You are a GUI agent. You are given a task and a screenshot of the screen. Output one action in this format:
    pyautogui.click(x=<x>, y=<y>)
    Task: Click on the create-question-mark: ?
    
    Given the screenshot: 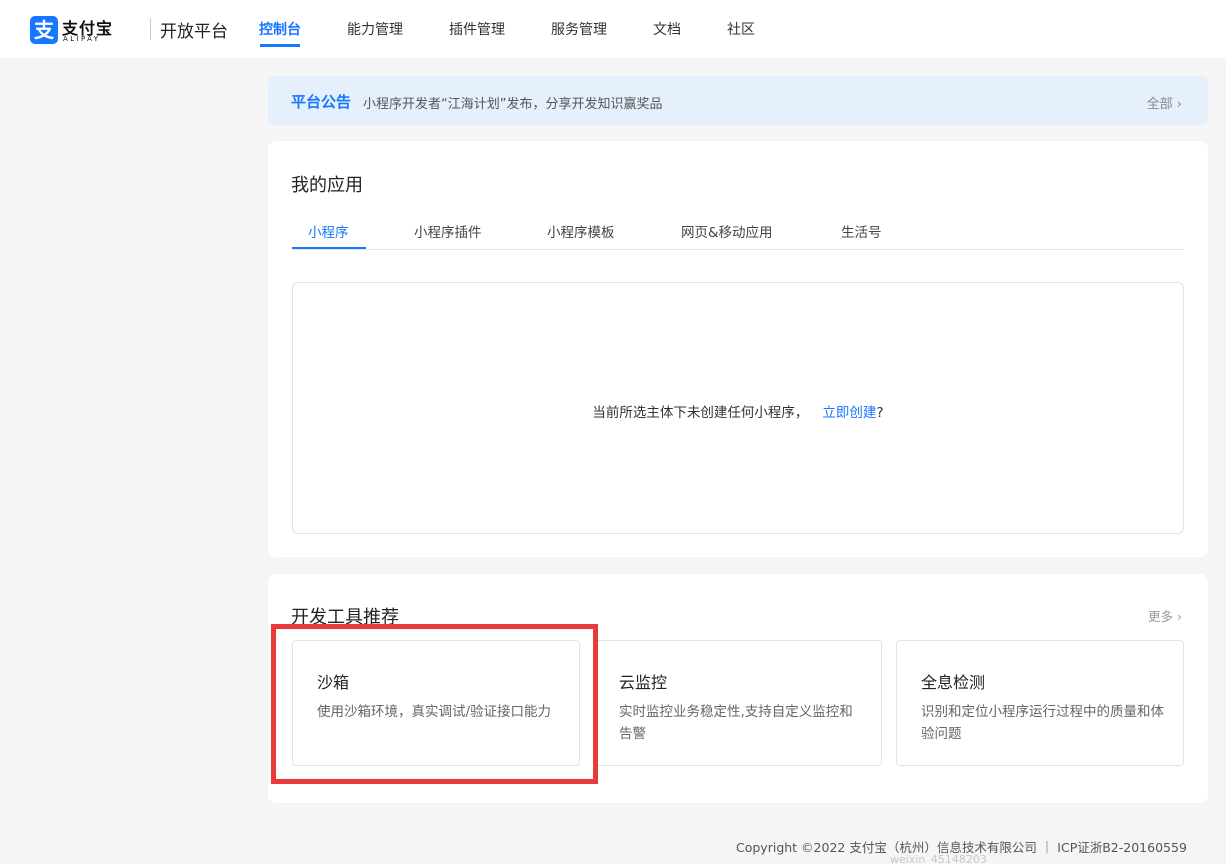 What is the action you would take?
    pyautogui.click(x=880, y=413)
    